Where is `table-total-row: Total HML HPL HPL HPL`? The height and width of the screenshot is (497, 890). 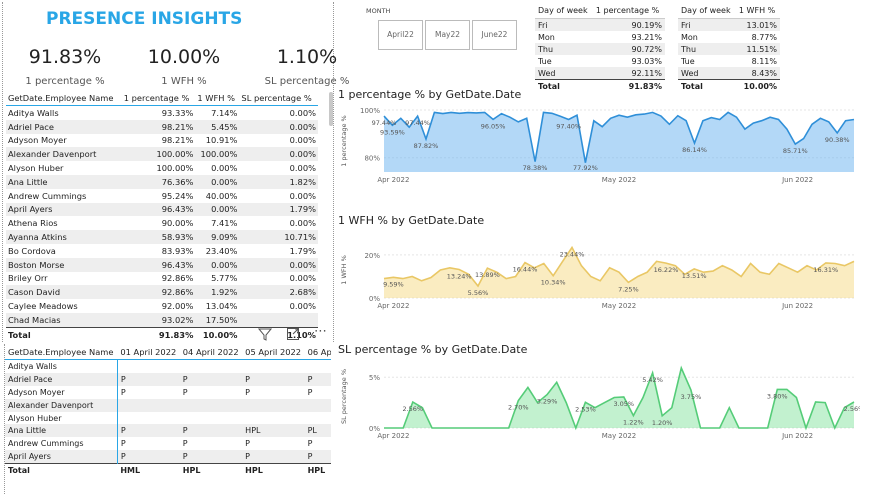
table-total-row: Total HML HPL HPL HPL is located at coordinates (168, 470).